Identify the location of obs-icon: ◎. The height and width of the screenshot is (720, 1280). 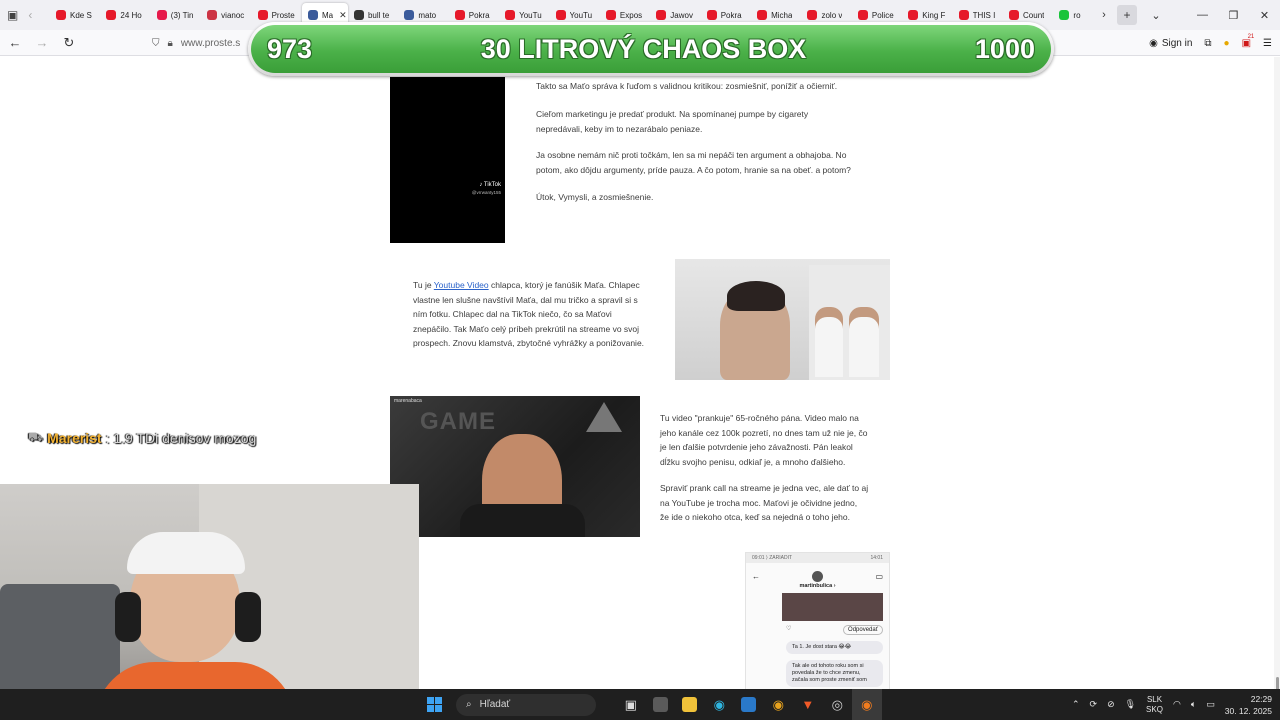
(838, 704).